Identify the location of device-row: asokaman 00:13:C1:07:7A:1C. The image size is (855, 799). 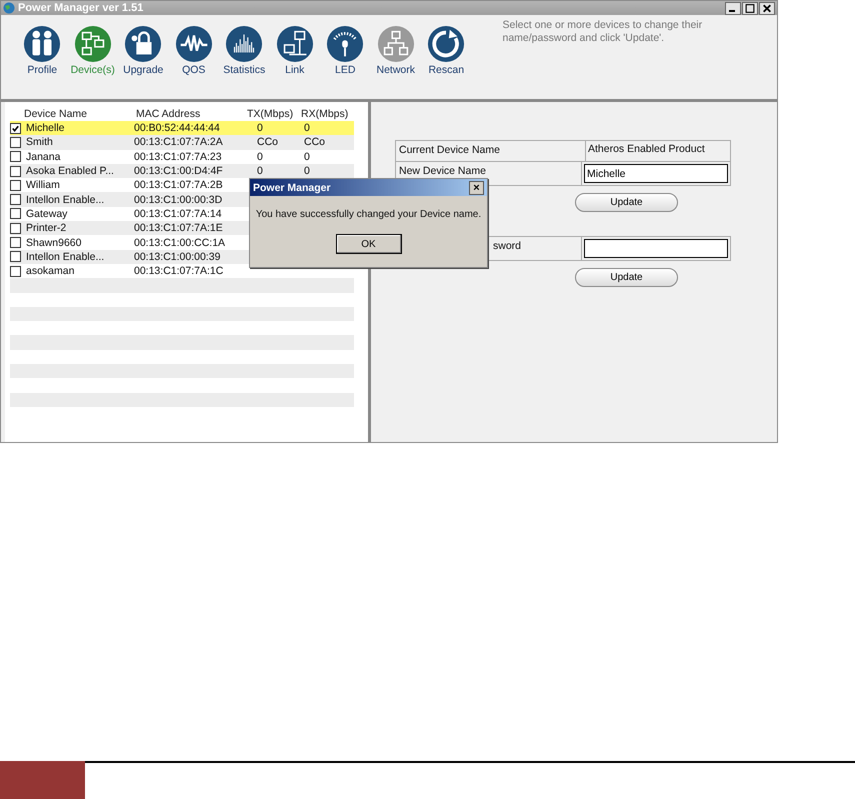
(182, 271).